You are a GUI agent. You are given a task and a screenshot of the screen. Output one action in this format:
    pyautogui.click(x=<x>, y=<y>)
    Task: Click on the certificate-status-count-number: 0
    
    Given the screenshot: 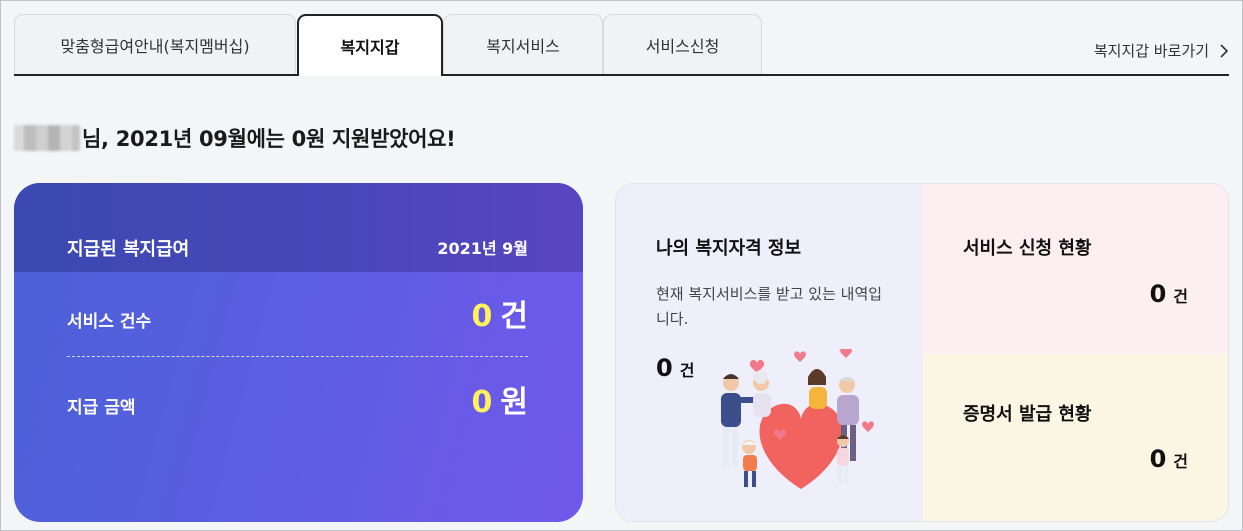 What is the action you would take?
    pyautogui.click(x=1158, y=459)
    